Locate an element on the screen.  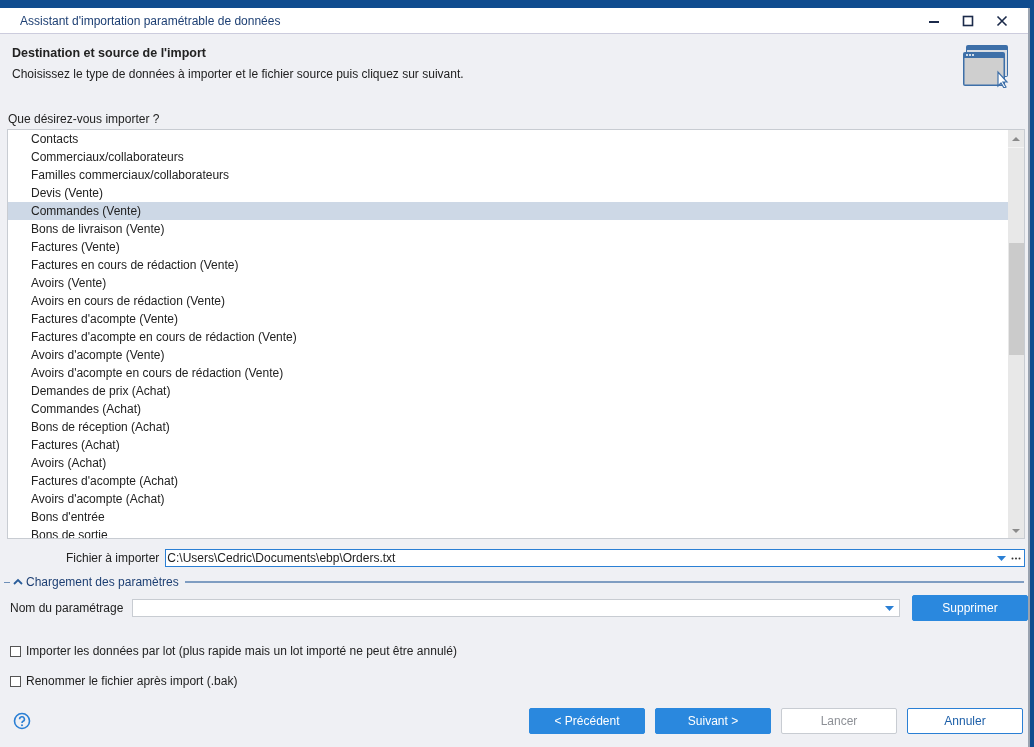
list-item: Factures en cours de rédaction (Vente) is located at coordinates (508, 265).